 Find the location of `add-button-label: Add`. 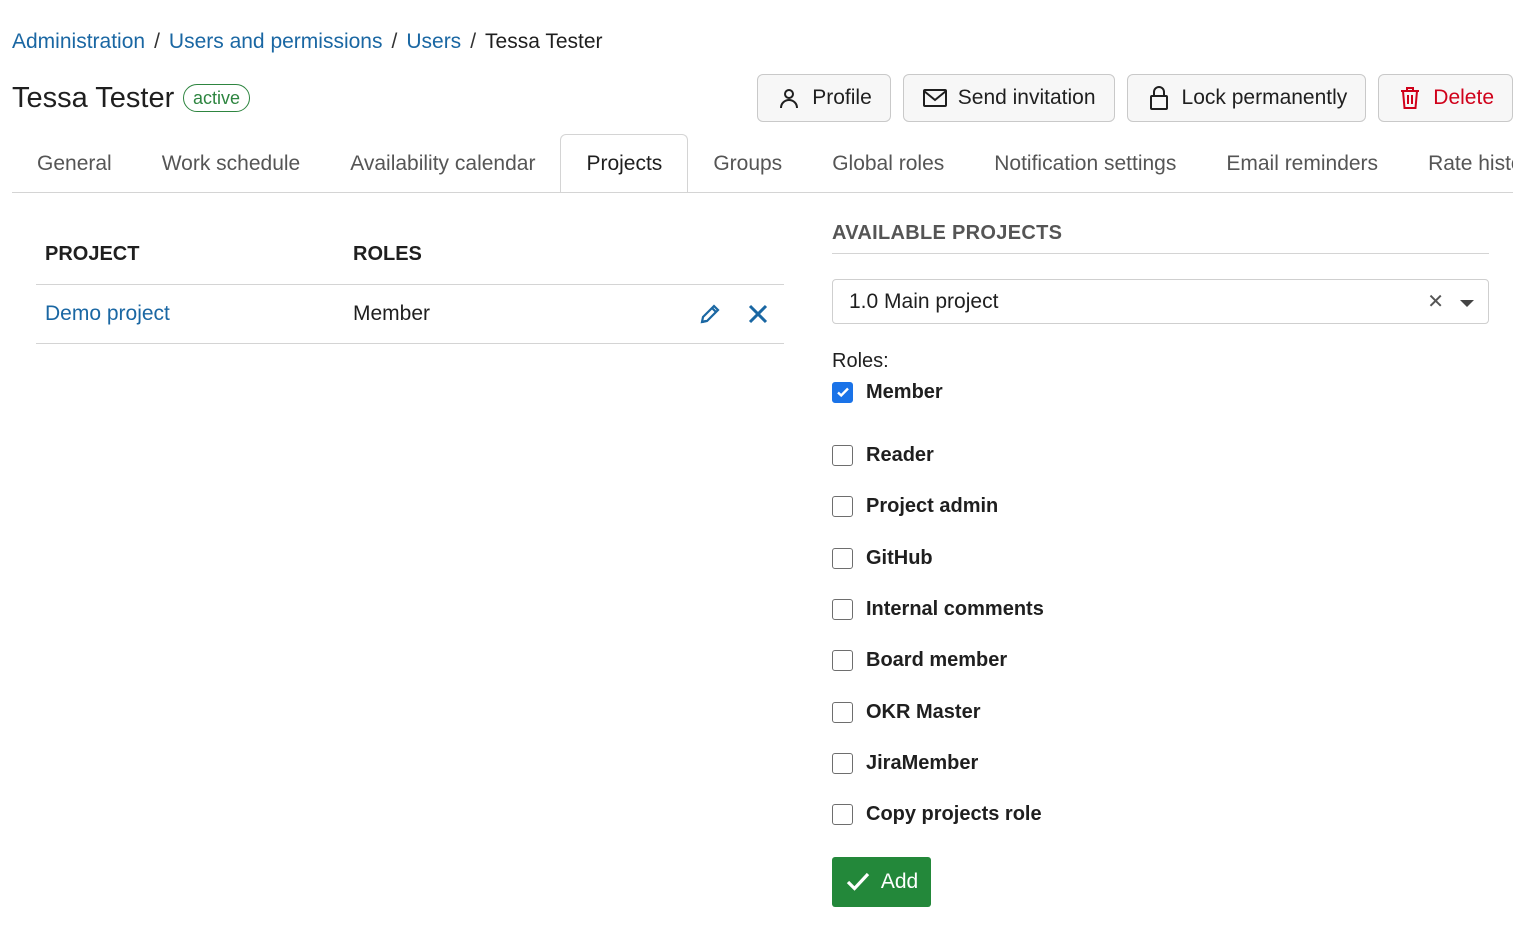

add-button-label: Add is located at coordinates (899, 881).